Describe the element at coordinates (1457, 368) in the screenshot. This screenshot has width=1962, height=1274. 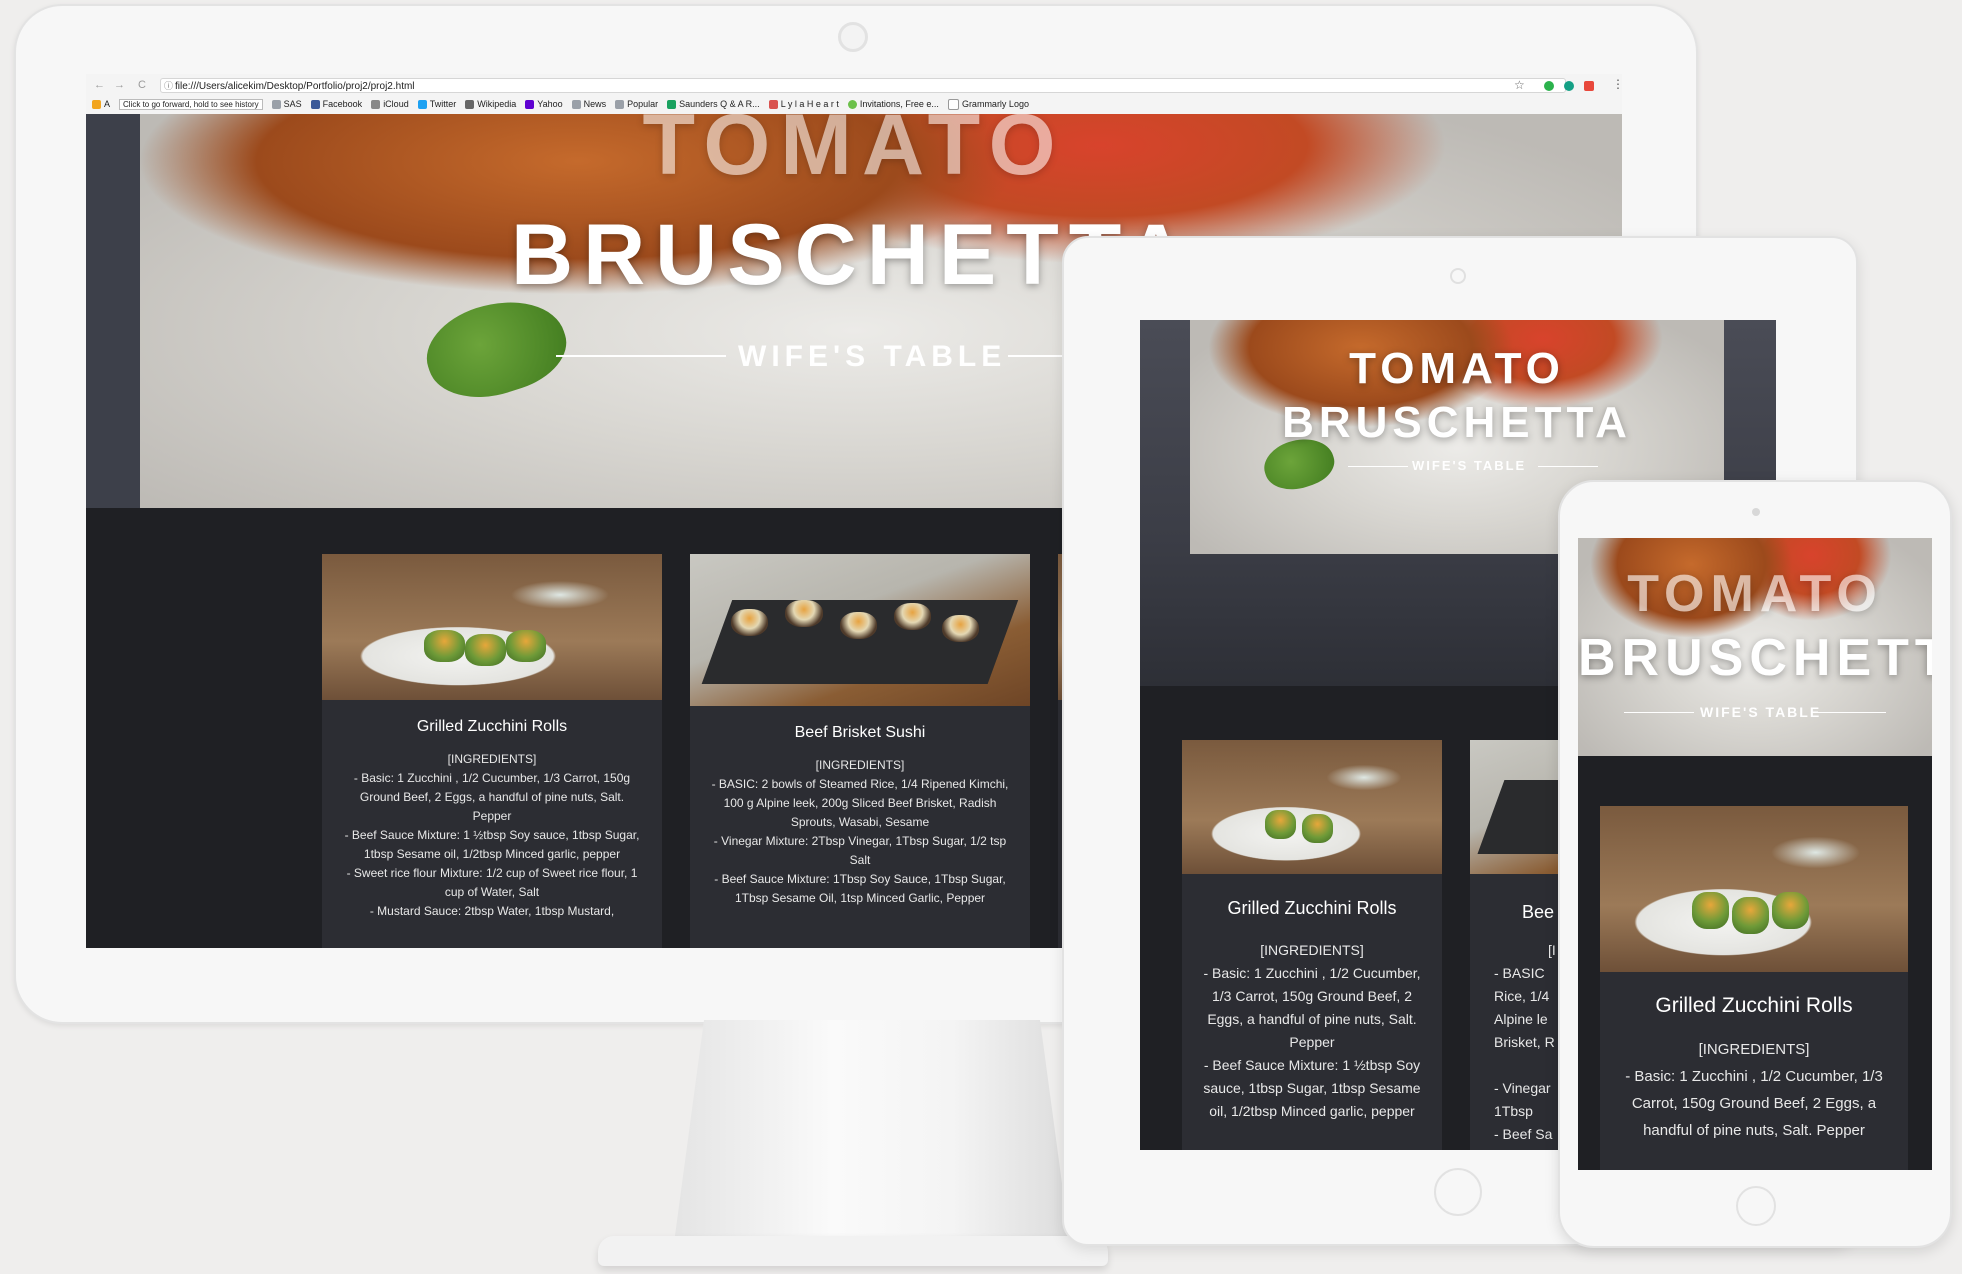
I see `tablet-hero-title-line1: TOMATO` at that location.